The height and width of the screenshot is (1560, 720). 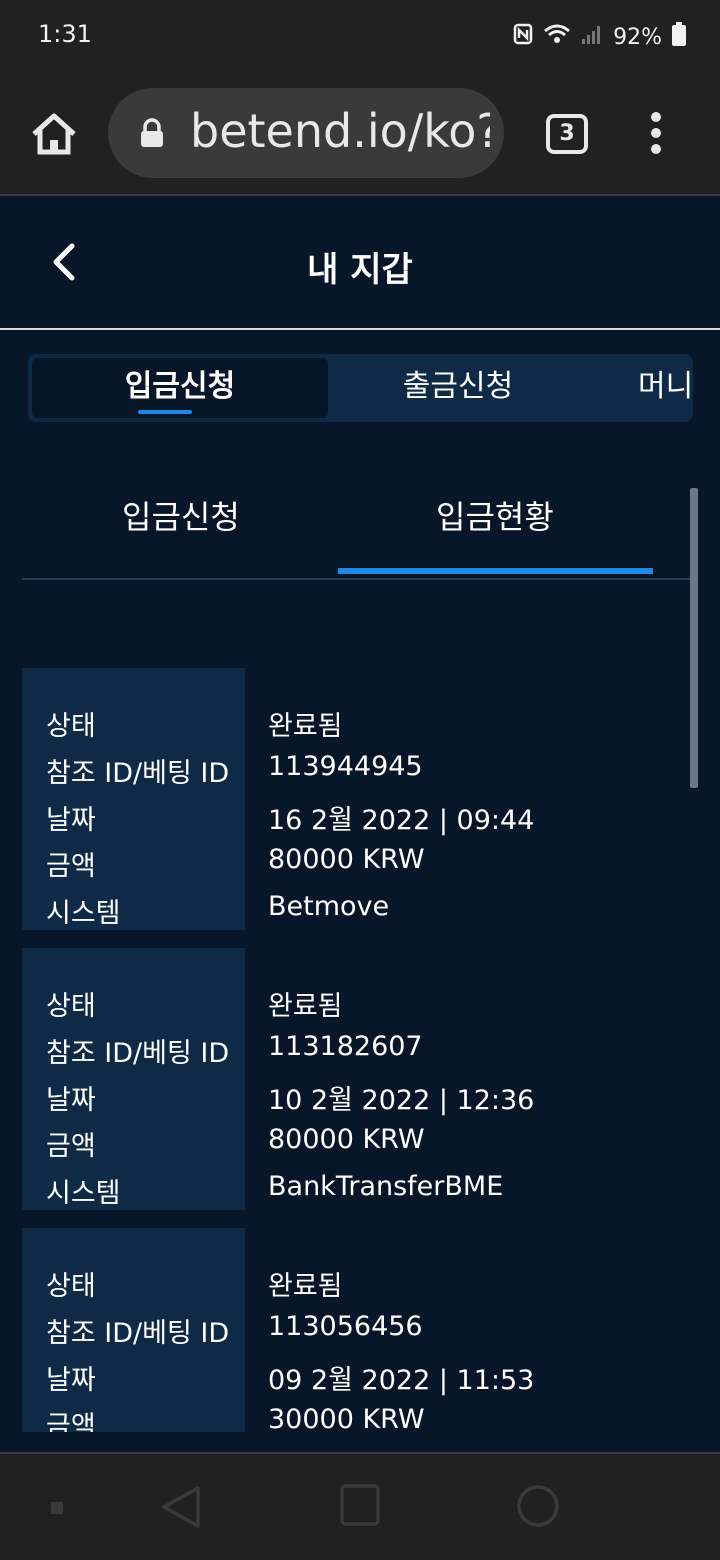 I want to click on system-nav-bar, so click(x=360, y=1506).